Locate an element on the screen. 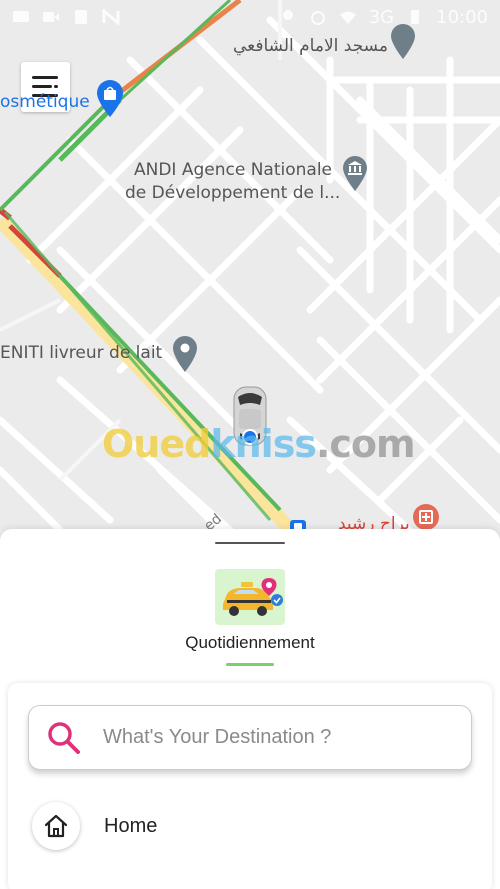  home-label: Home is located at coordinates (131, 825).